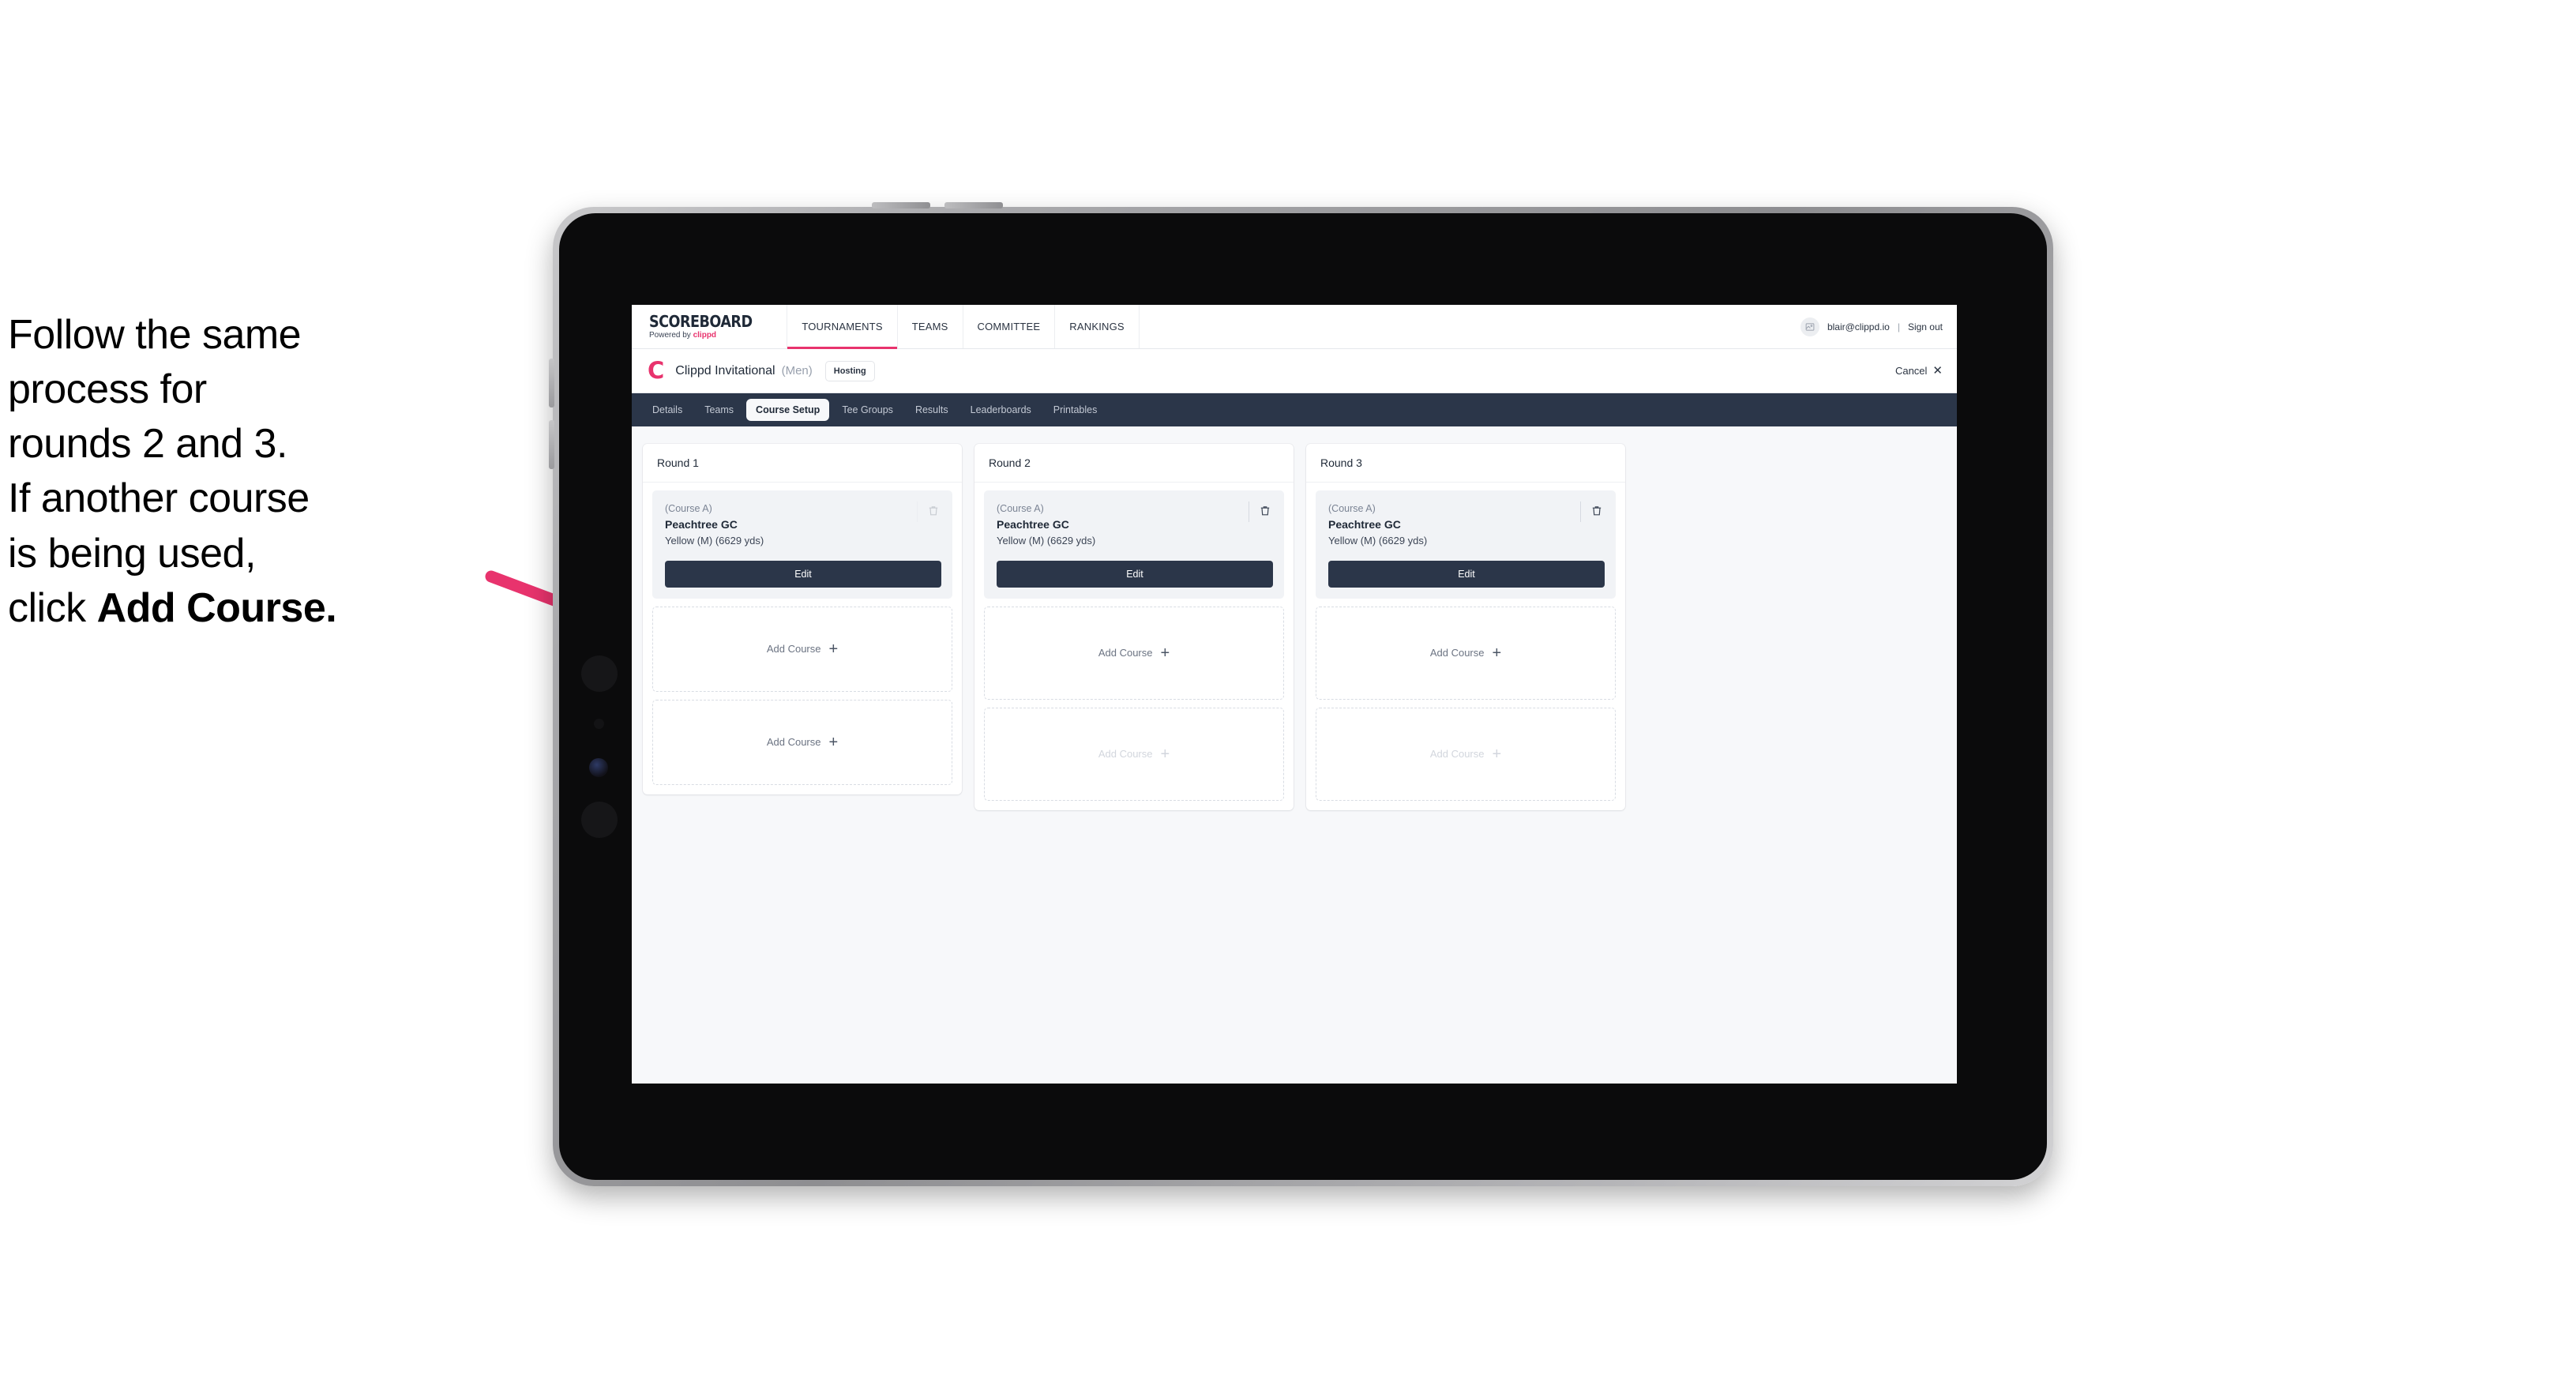  What do you see at coordinates (1858, 326) in the screenshot?
I see `user-email-label: blair@clippd.io` at bounding box center [1858, 326].